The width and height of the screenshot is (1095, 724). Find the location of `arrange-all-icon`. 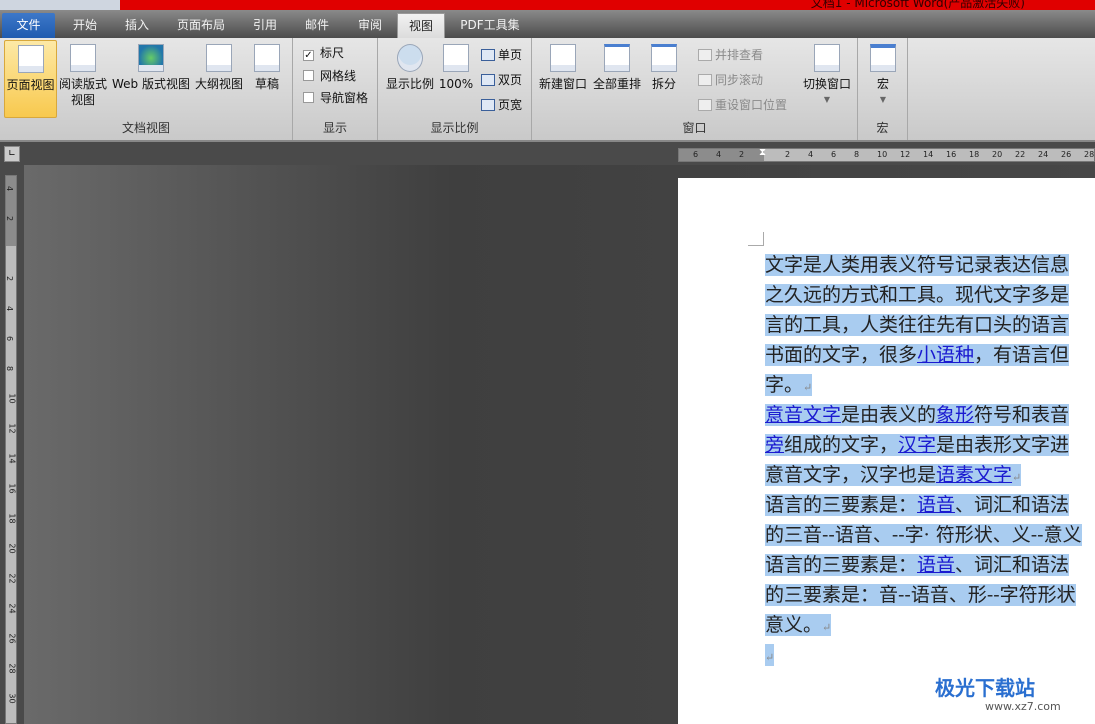

arrange-all-icon is located at coordinates (617, 58).